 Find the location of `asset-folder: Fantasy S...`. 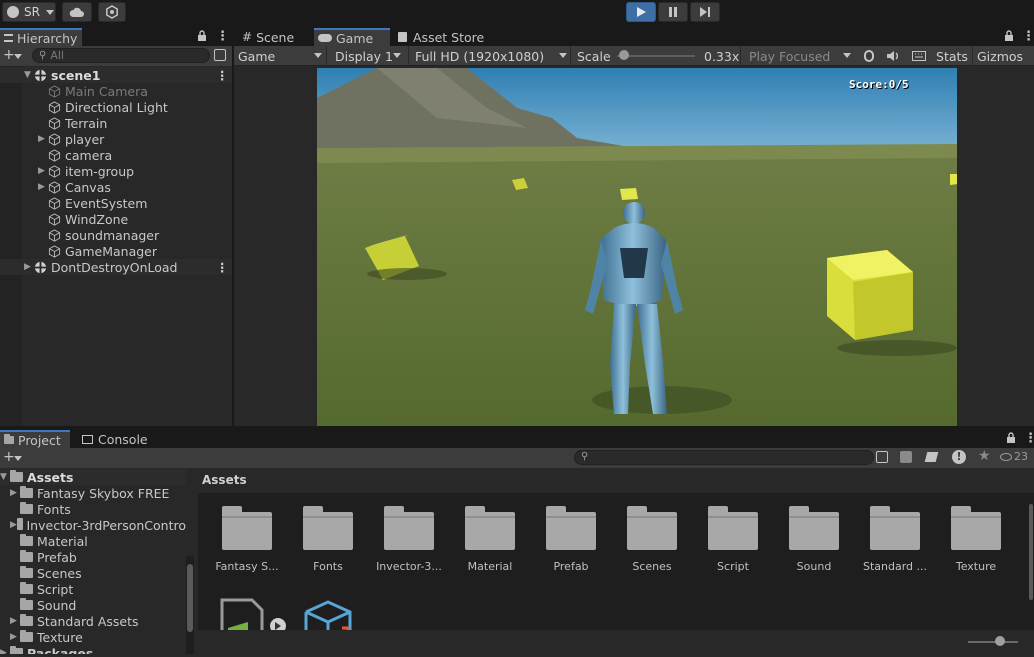

asset-folder: Fantasy S... is located at coordinates (247, 539).